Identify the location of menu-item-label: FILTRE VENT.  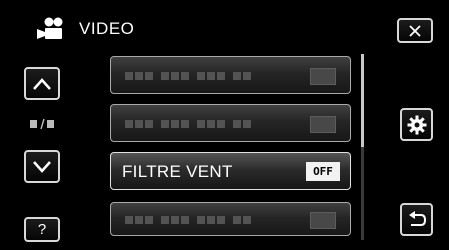
(177, 171).